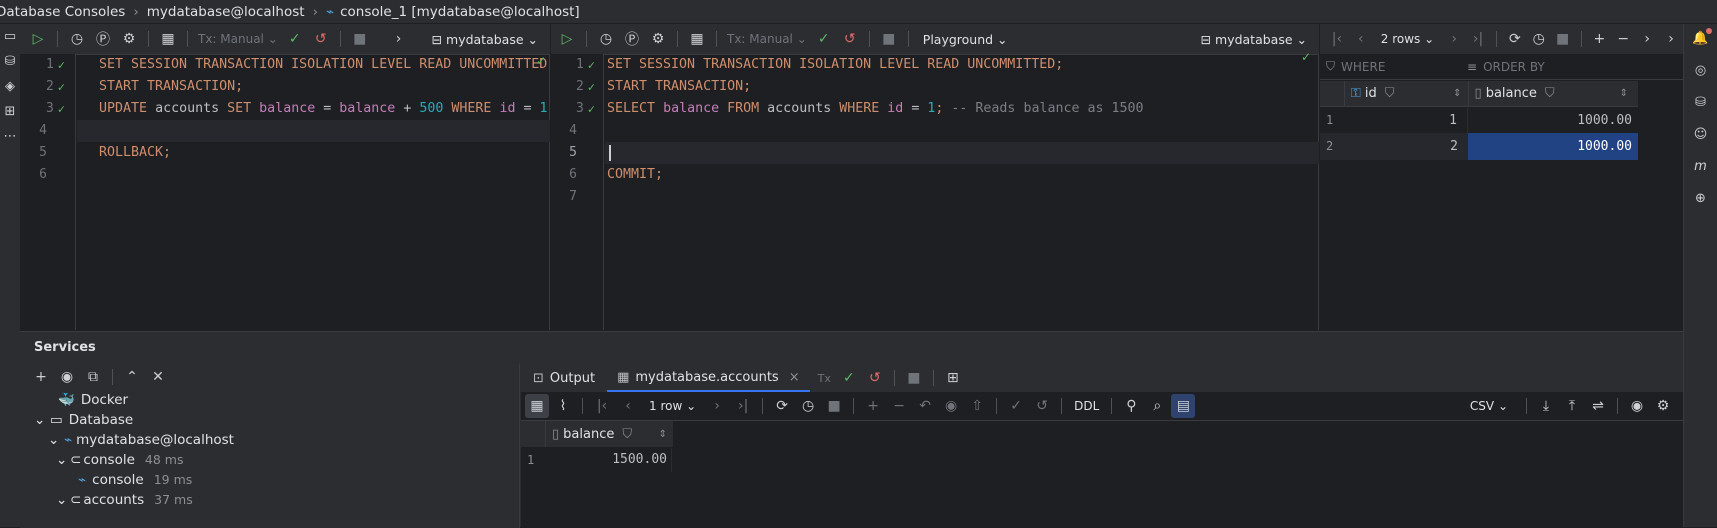 This screenshot has width=1717, height=528. I want to click on services-icon: ◈, so click(10, 86).